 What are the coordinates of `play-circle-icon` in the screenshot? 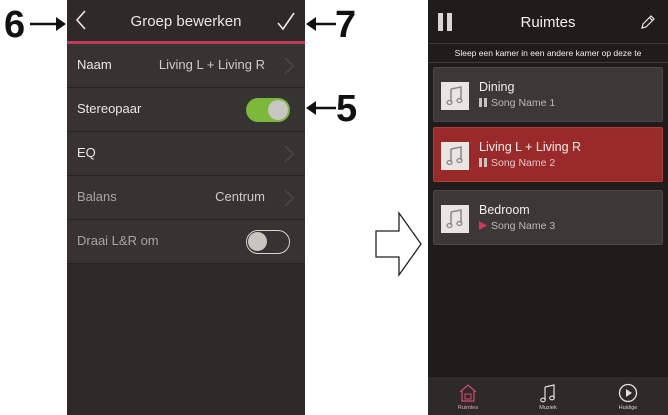 It's located at (628, 393).